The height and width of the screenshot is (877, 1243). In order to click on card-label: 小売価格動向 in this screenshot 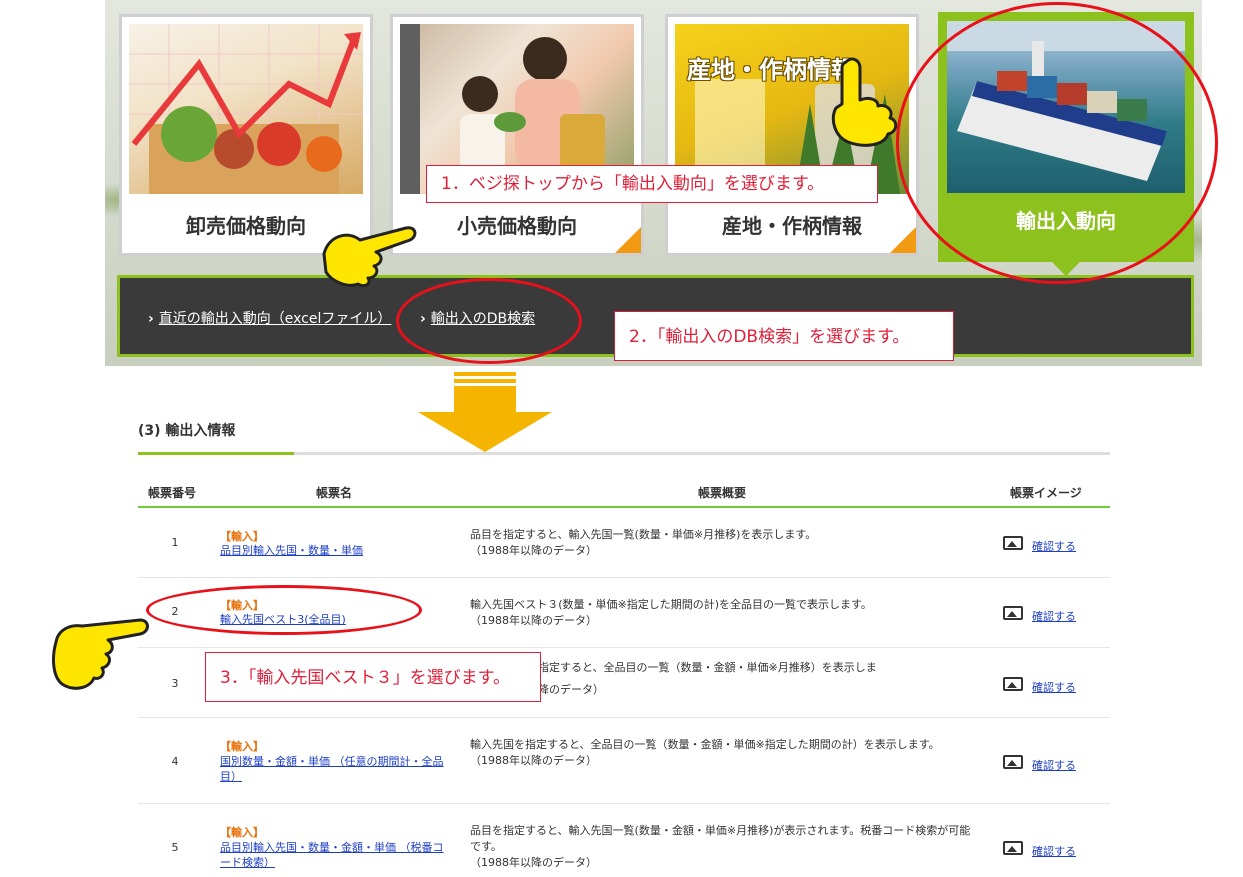, I will do `click(517, 226)`.